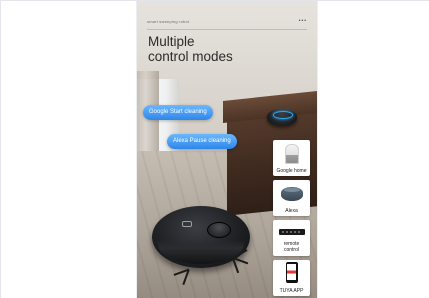 The height and width of the screenshot is (298, 429). What do you see at coordinates (202, 141) in the screenshot?
I see `voice-bubble-alexa: Alexa Pause cleaning` at bounding box center [202, 141].